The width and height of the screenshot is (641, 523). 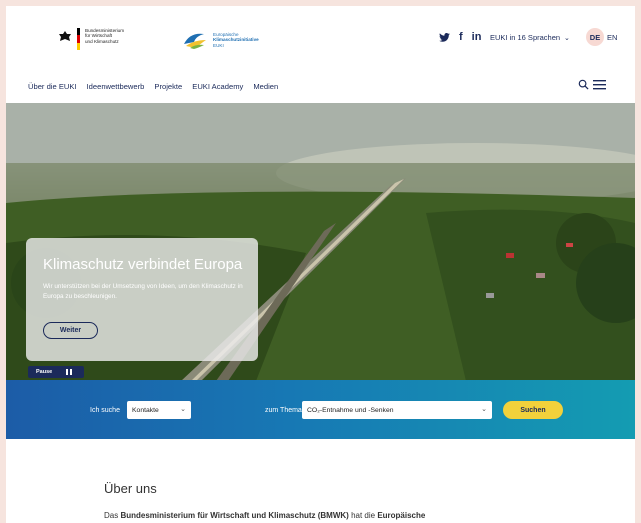 What do you see at coordinates (44, 372) in the screenshot?
I see `pause-label: Pause` at bounding box center [44, 372].